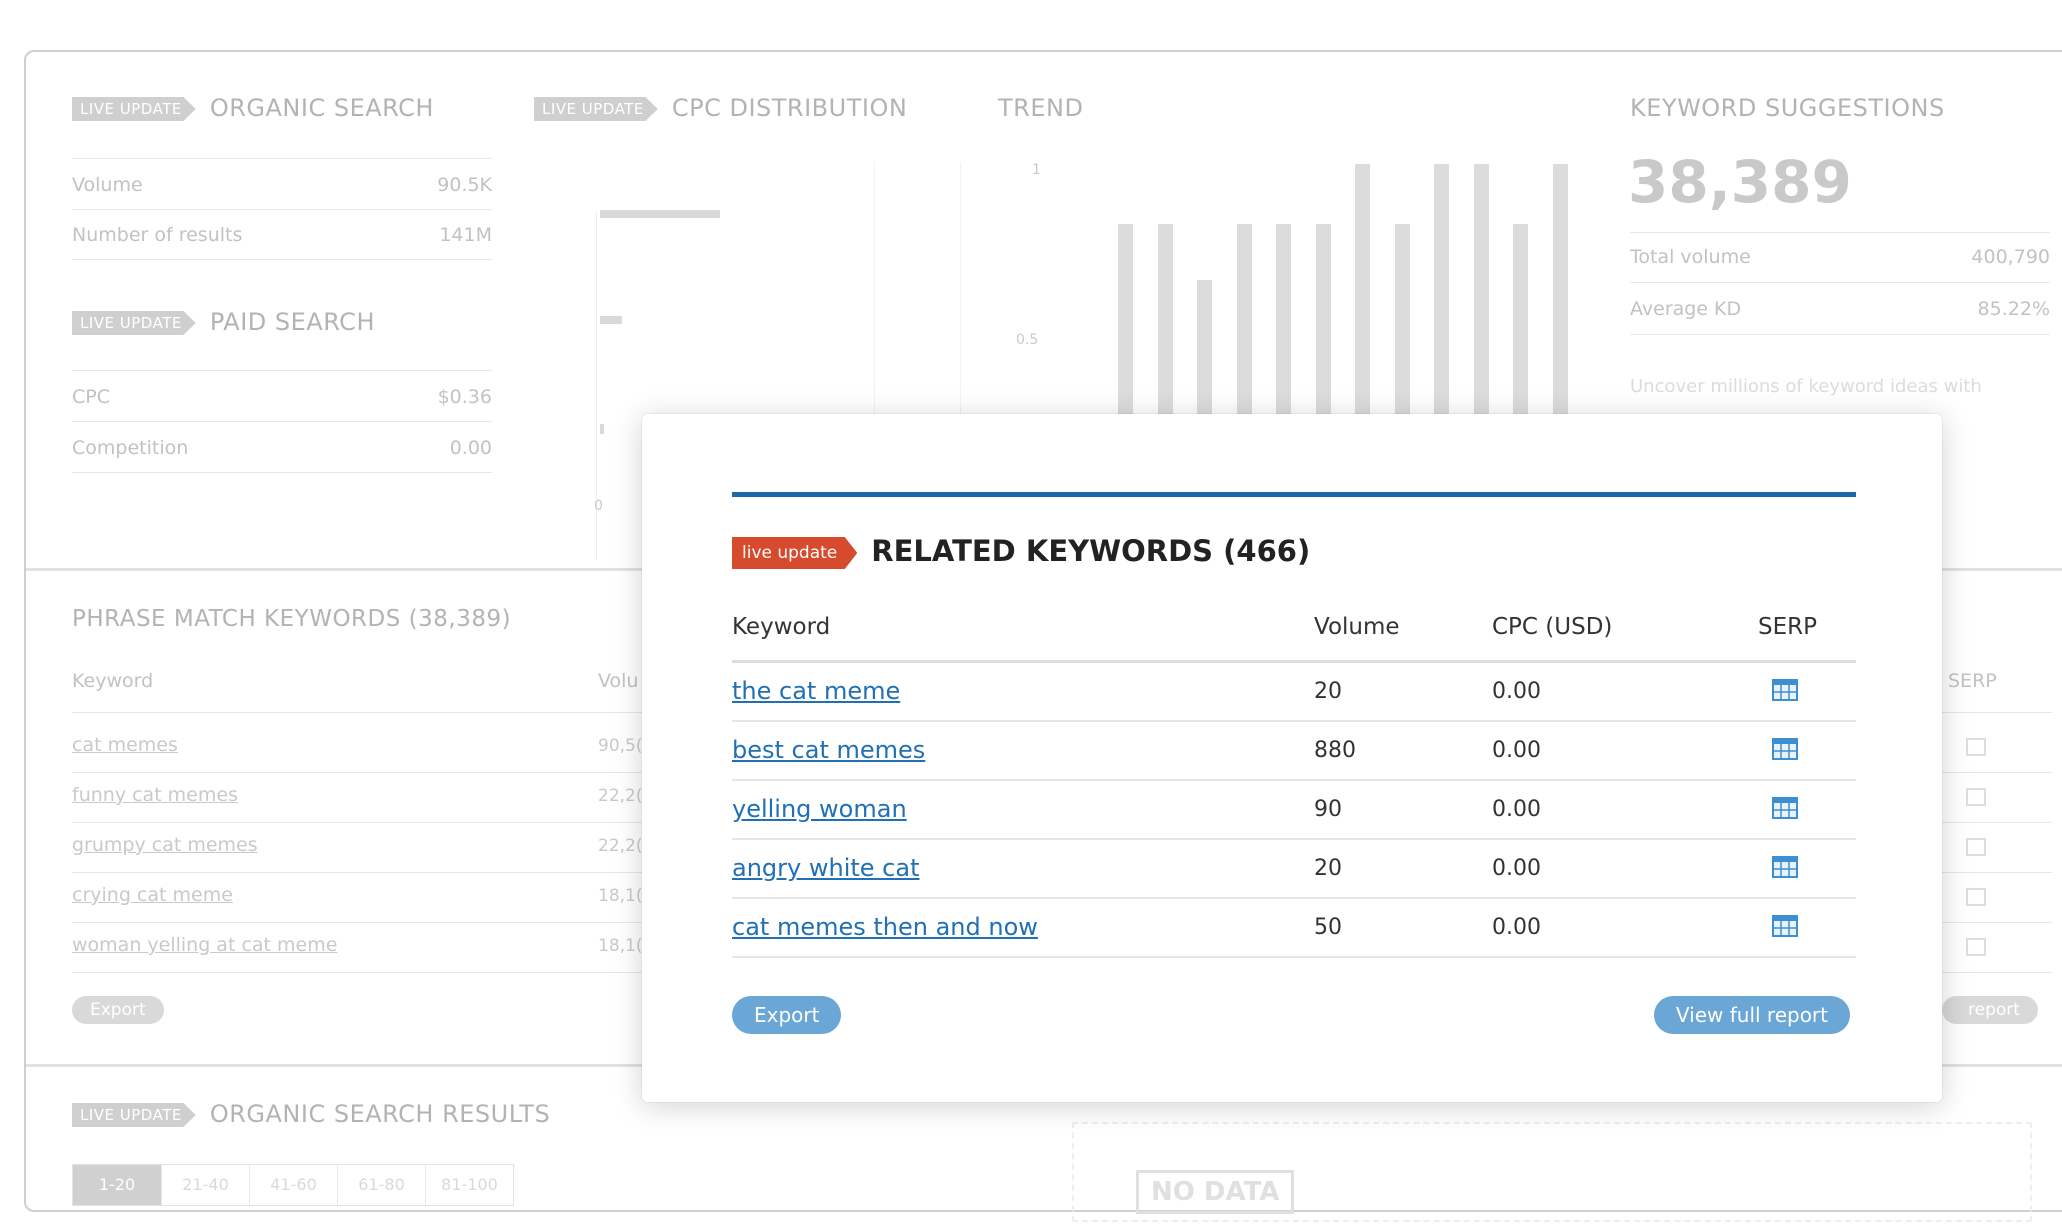 The height and width of the screenshot is (1227, 2062). I want to click on organic-results-heading: live update ORGANIC SEARCH RESULTS, so click(311, 1114).